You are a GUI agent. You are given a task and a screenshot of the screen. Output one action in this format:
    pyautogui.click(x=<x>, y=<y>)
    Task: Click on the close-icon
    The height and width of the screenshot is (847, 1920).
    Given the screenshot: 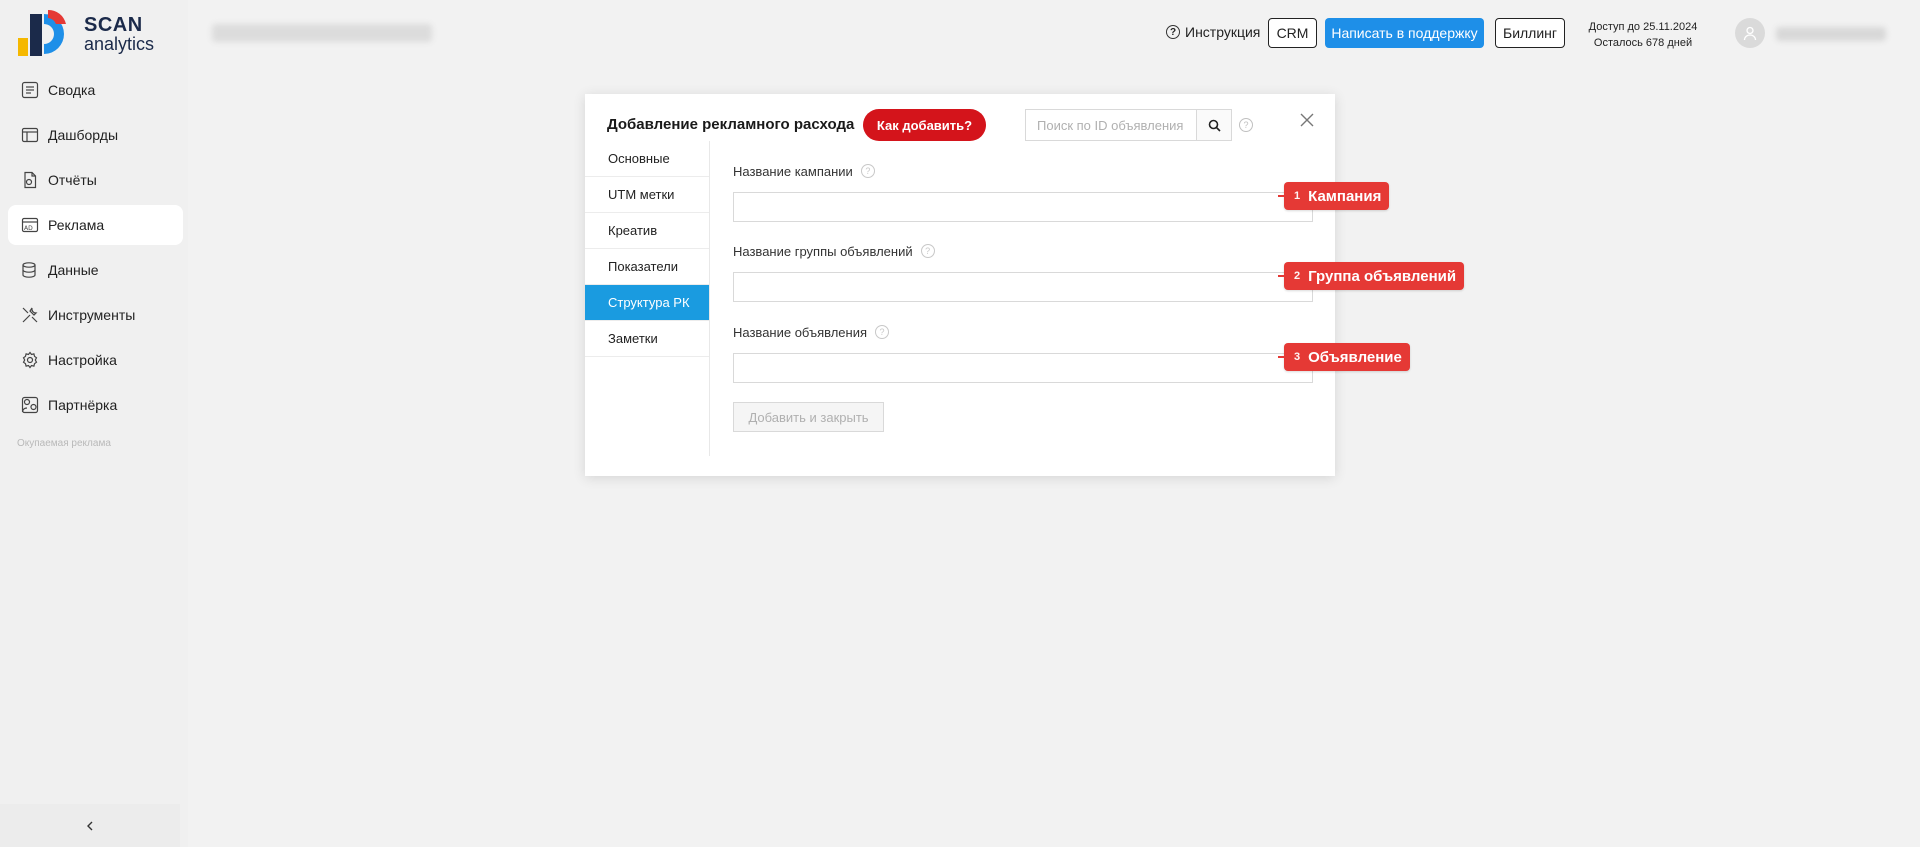 What is the action you would take?
    pyautogui.click(x=1307, y=120)
    